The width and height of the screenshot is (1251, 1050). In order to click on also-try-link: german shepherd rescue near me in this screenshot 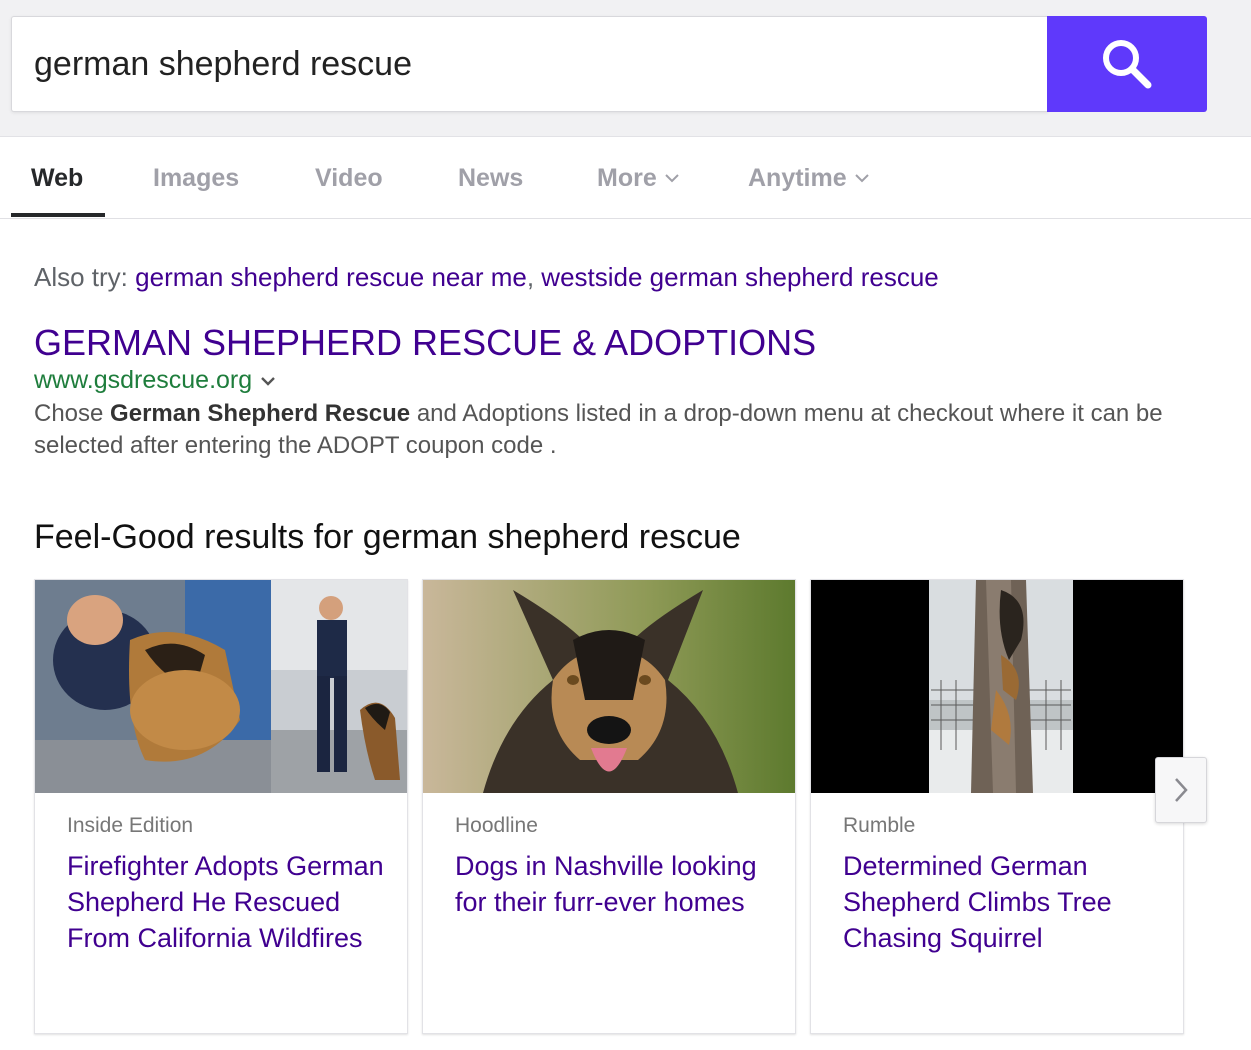, I will do `click(331, 277)`.